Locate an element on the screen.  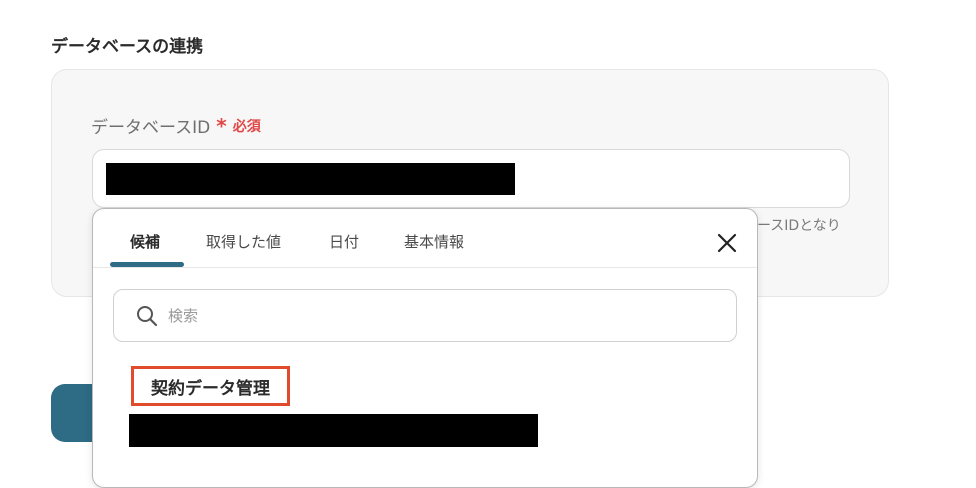
tab-date: 日付 is located at coordinates (344, 241).